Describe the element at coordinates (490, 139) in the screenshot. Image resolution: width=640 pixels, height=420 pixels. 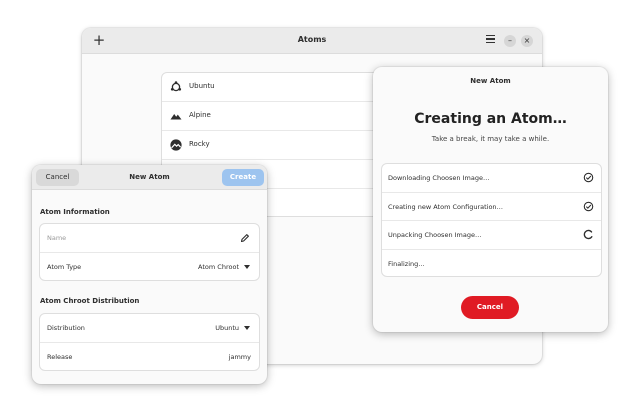
I see `progress-subtitle: Take a break, it may take a while.` at that location.